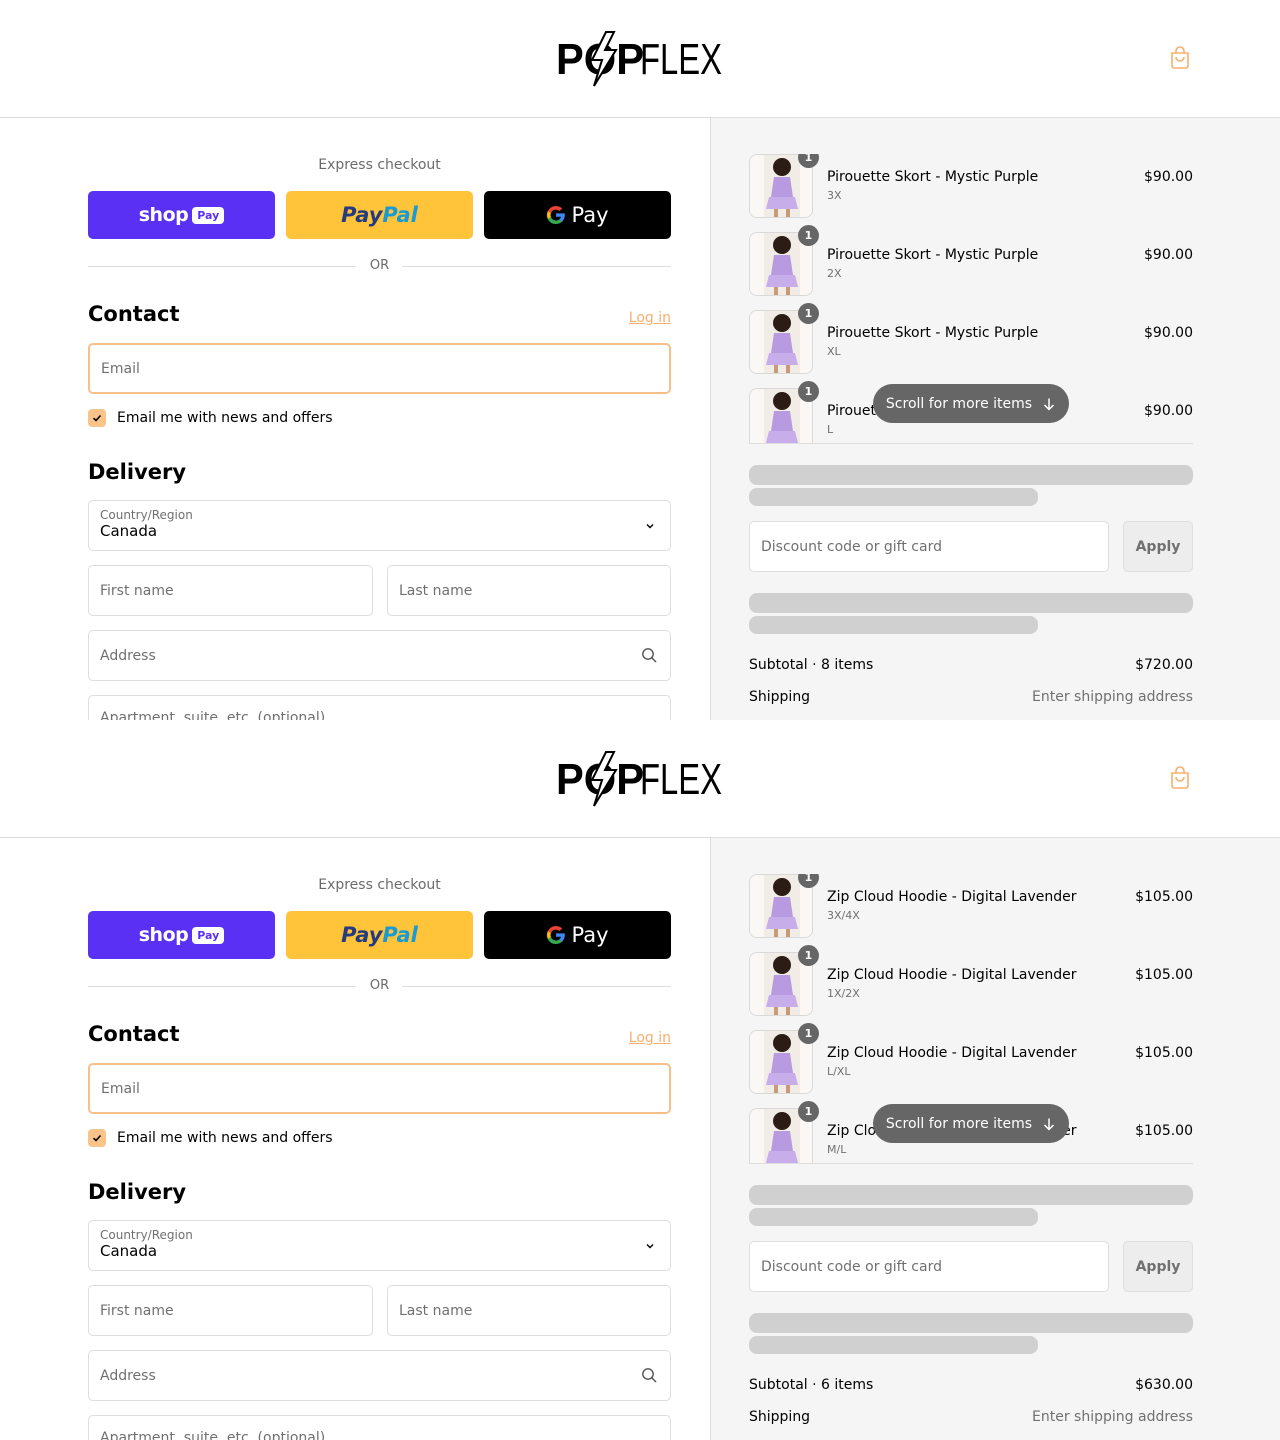  What do you see at coordinates (681, 779) in the screenshot?
I see `svg-text: FLEX` at bounding box center [681, 779].